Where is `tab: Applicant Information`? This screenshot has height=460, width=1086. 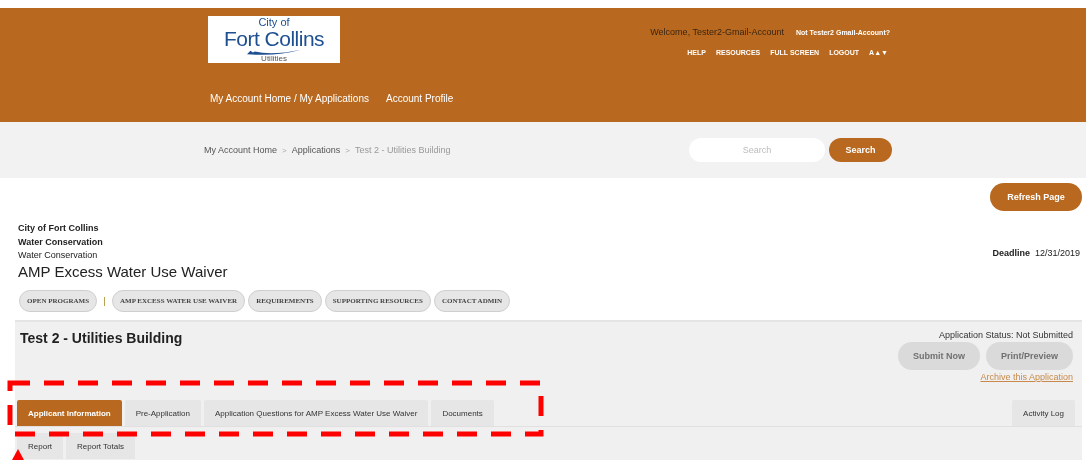 tab: Applicant Information is located at coordinates (69, 413).